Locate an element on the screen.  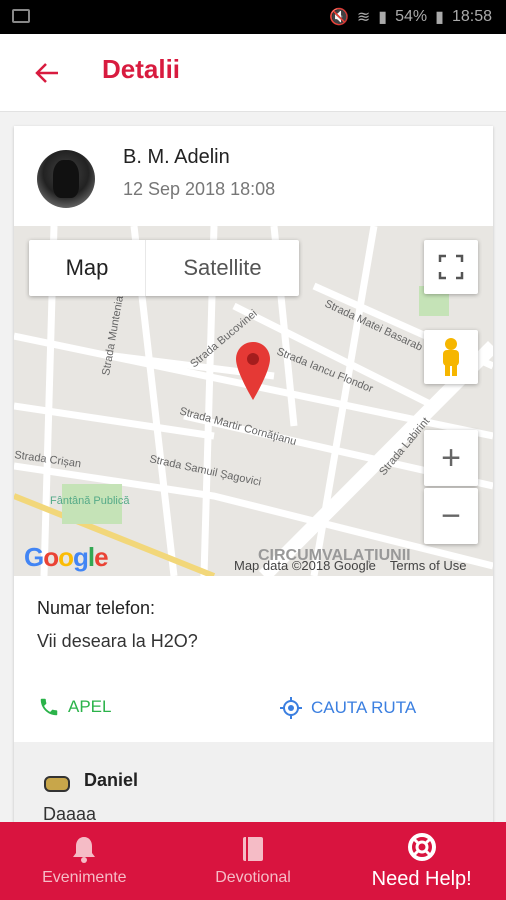
map-attribution: Map data ©2018 Google Terms of Use is located at coordinates (350, 565).